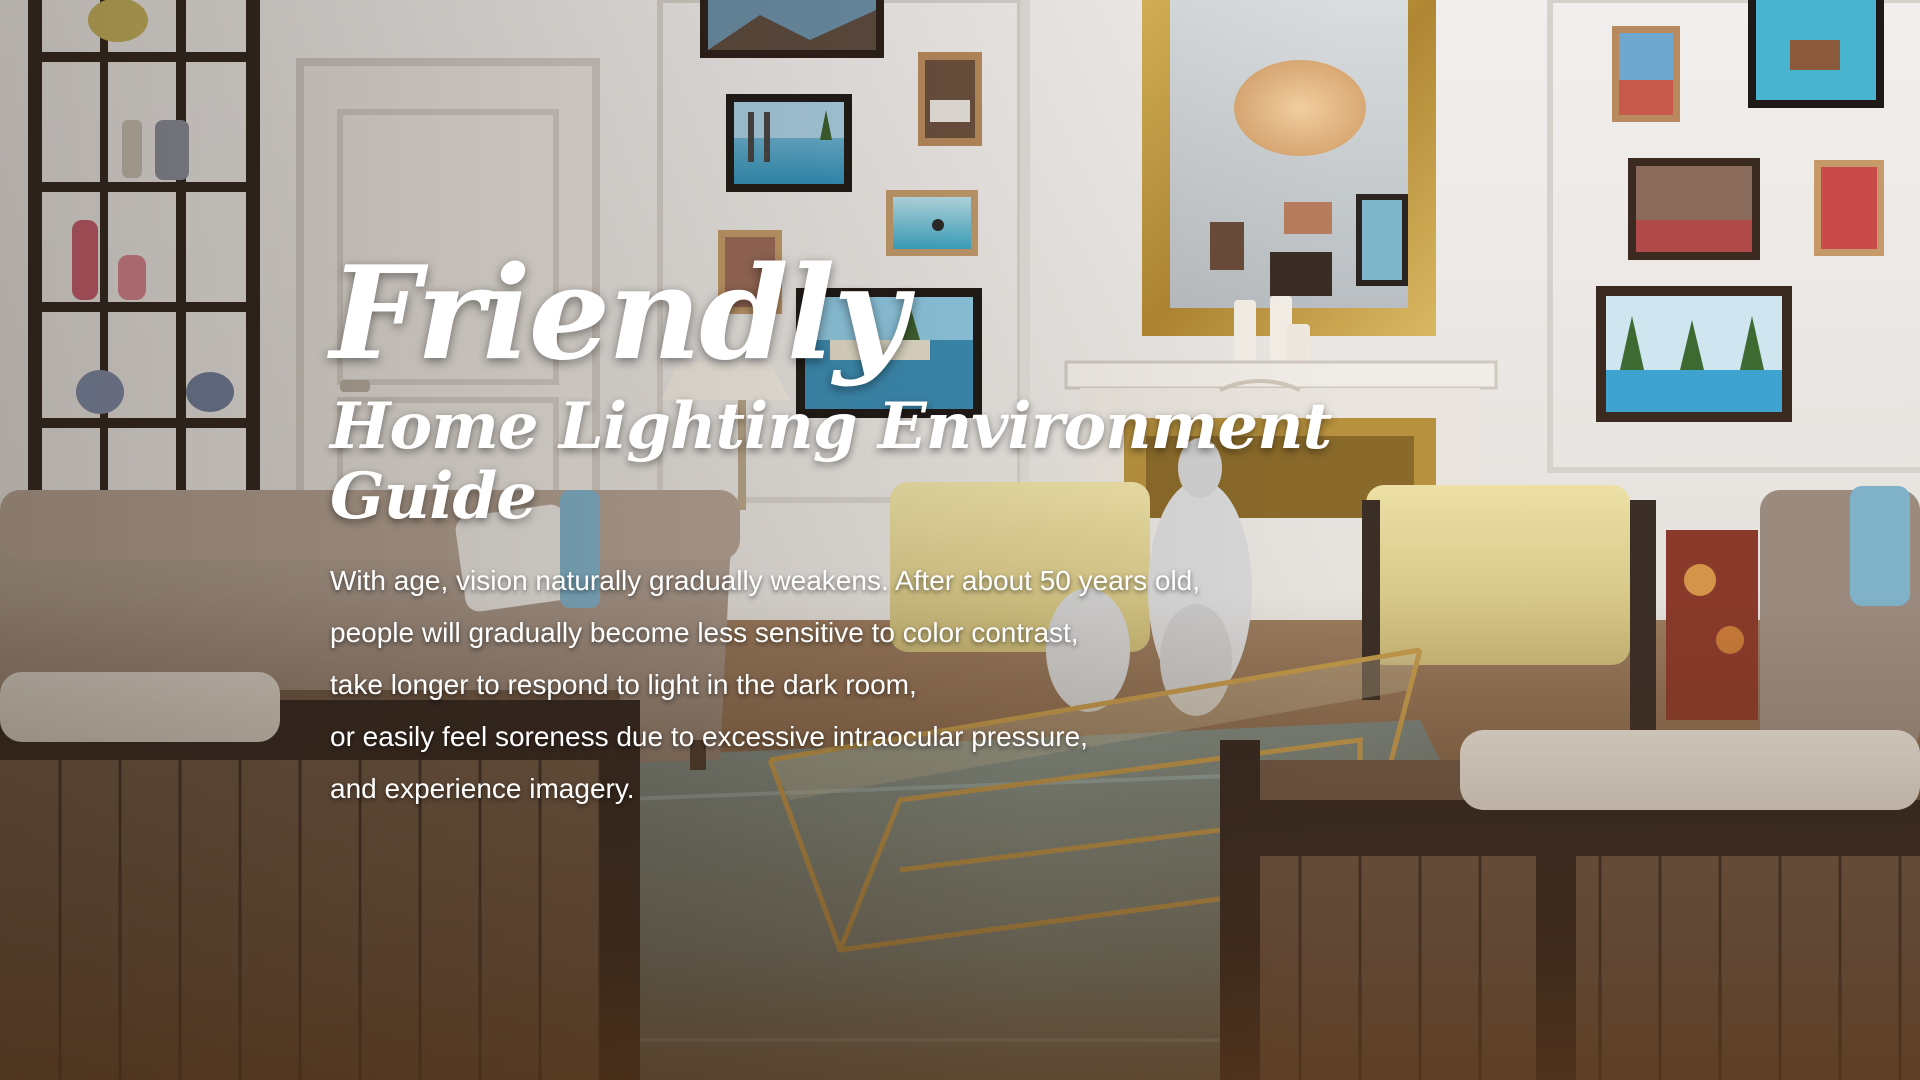  Describe the element at coordinates (831, 462) in the screenshot. I see `hero-subheadline: Home Lighting Environment Guide` at that location.